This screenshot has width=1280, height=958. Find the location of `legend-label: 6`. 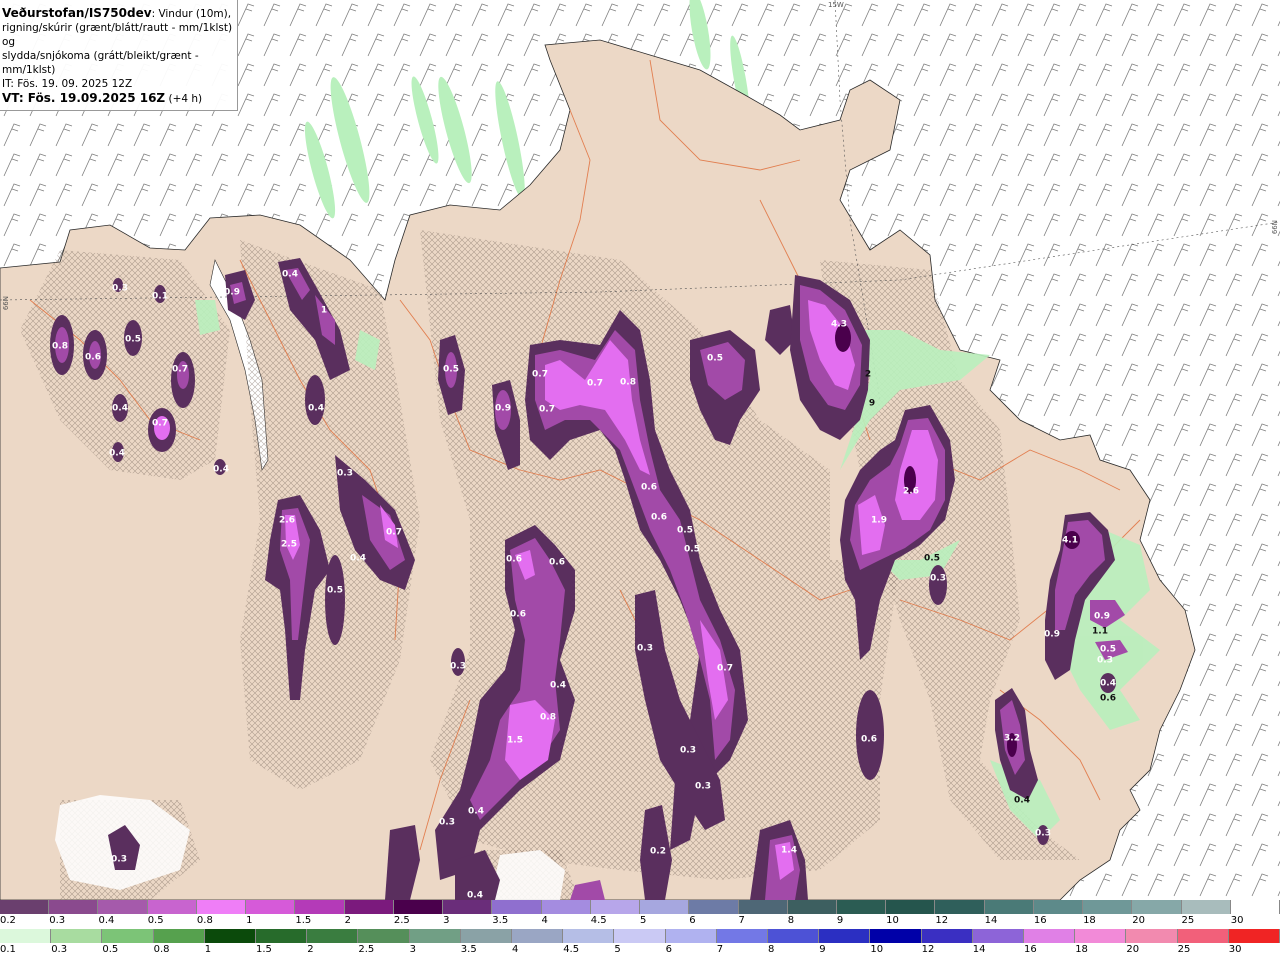

legend-label: 6 is located at coordinates (668, 949).